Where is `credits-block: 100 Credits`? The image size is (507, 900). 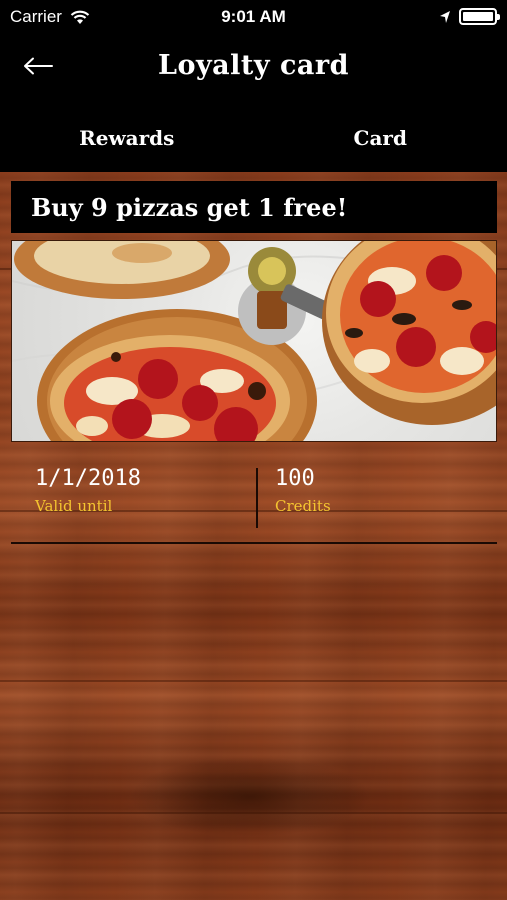
credits-block: 100 Credits is located at coordinates (303, 497).